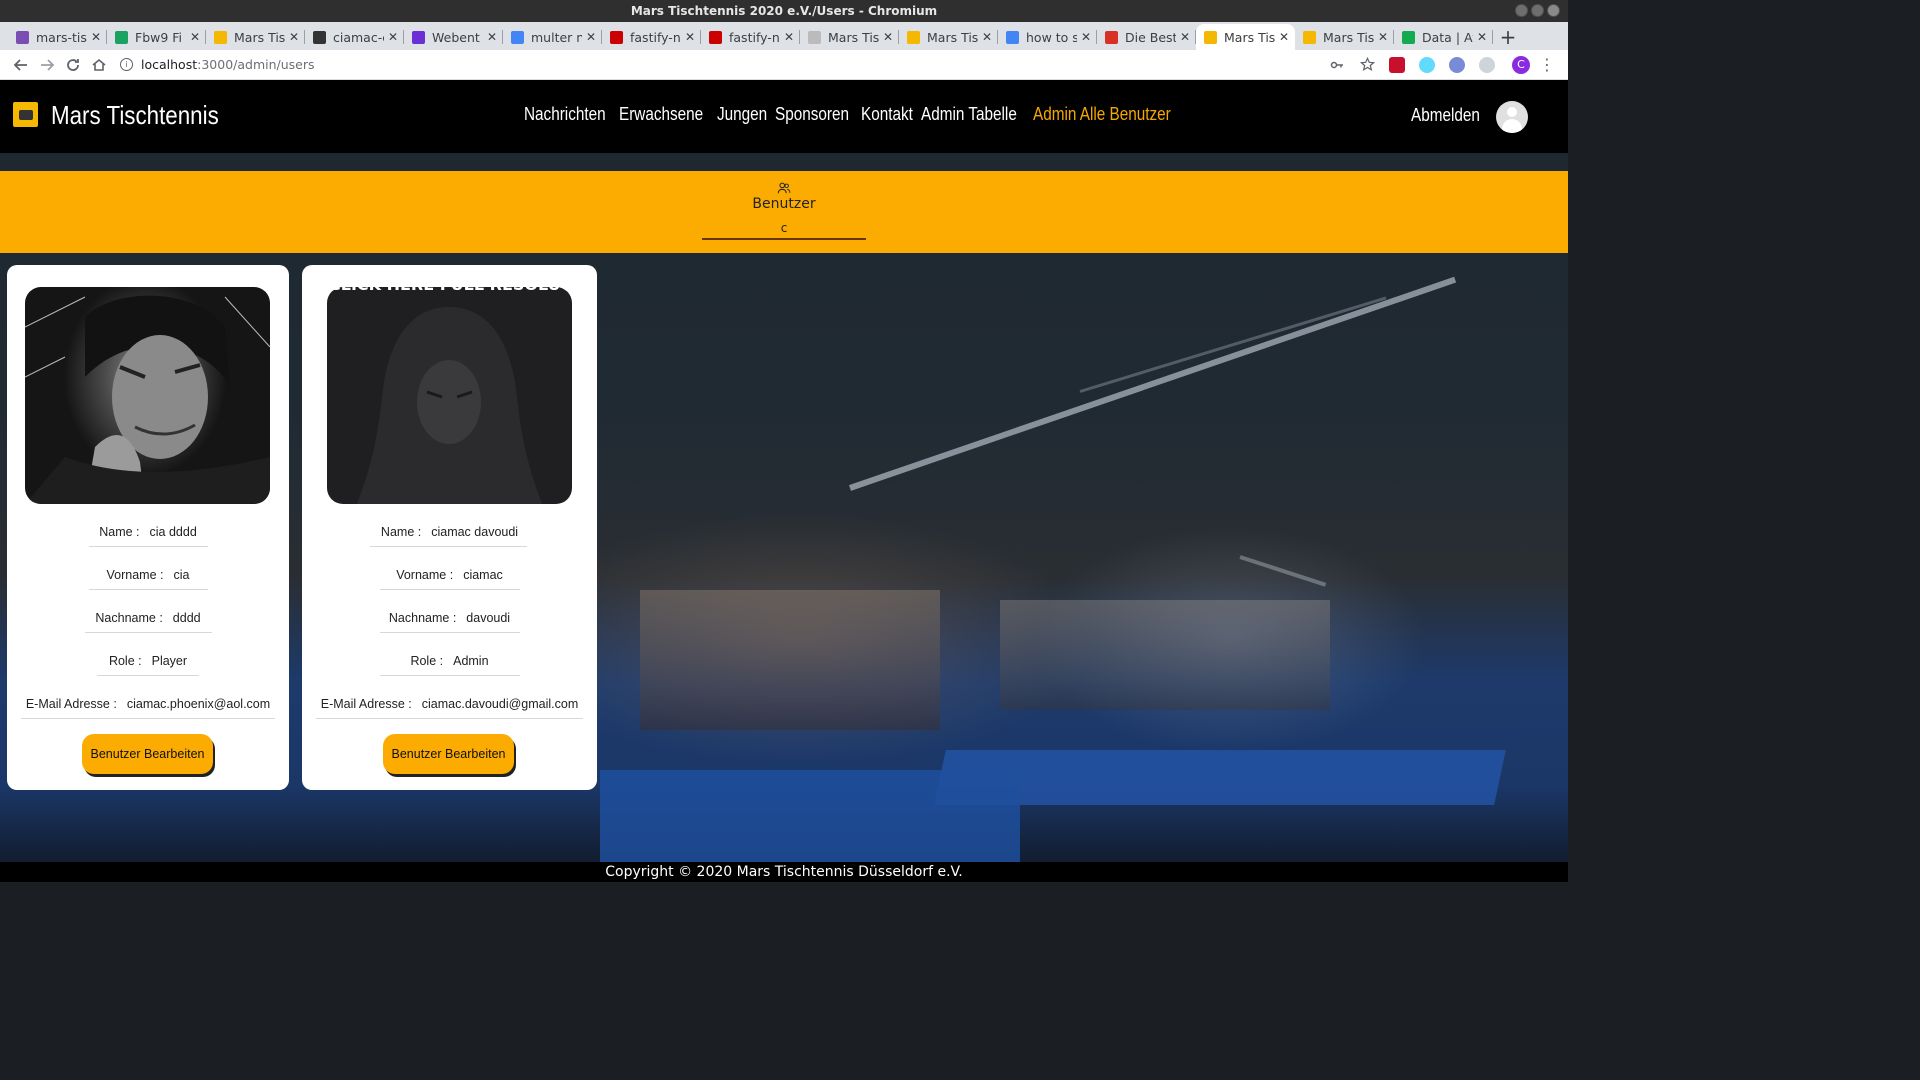 The height and width of the screenshot is (1080, 1920). I want to click on browser-tab: how to s ✕, so click(1047, 37).